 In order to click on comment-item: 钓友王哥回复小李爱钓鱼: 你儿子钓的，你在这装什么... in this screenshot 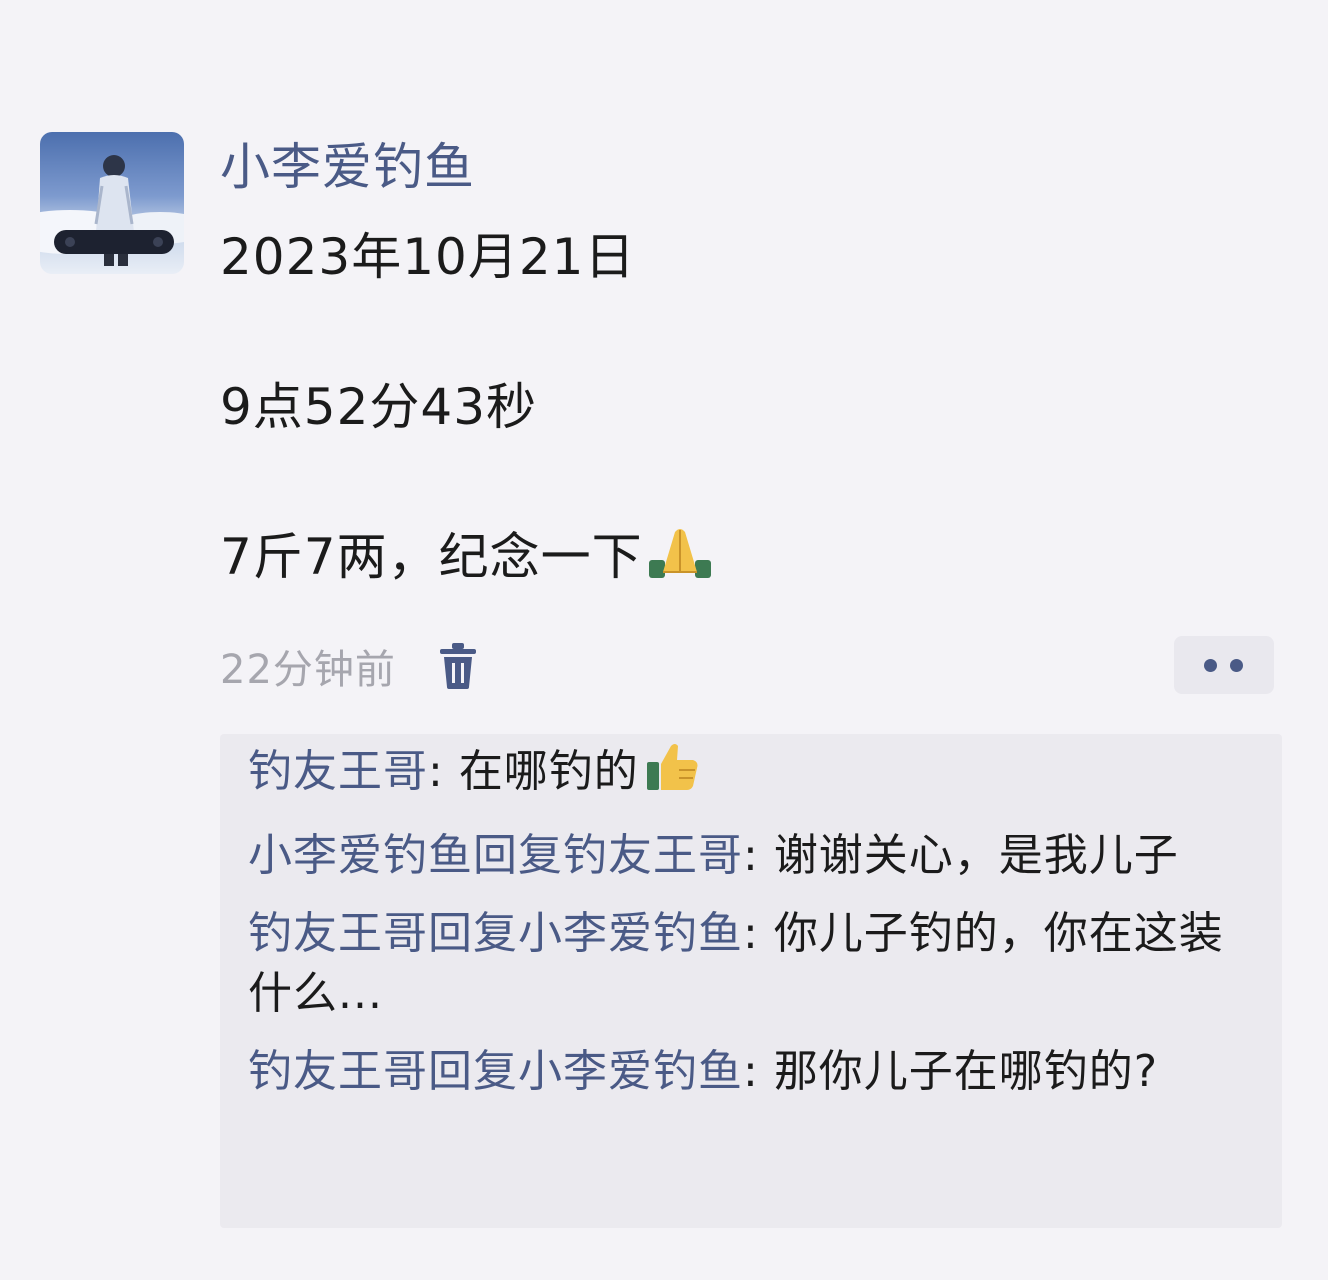, I will do `click(754, 964)`.